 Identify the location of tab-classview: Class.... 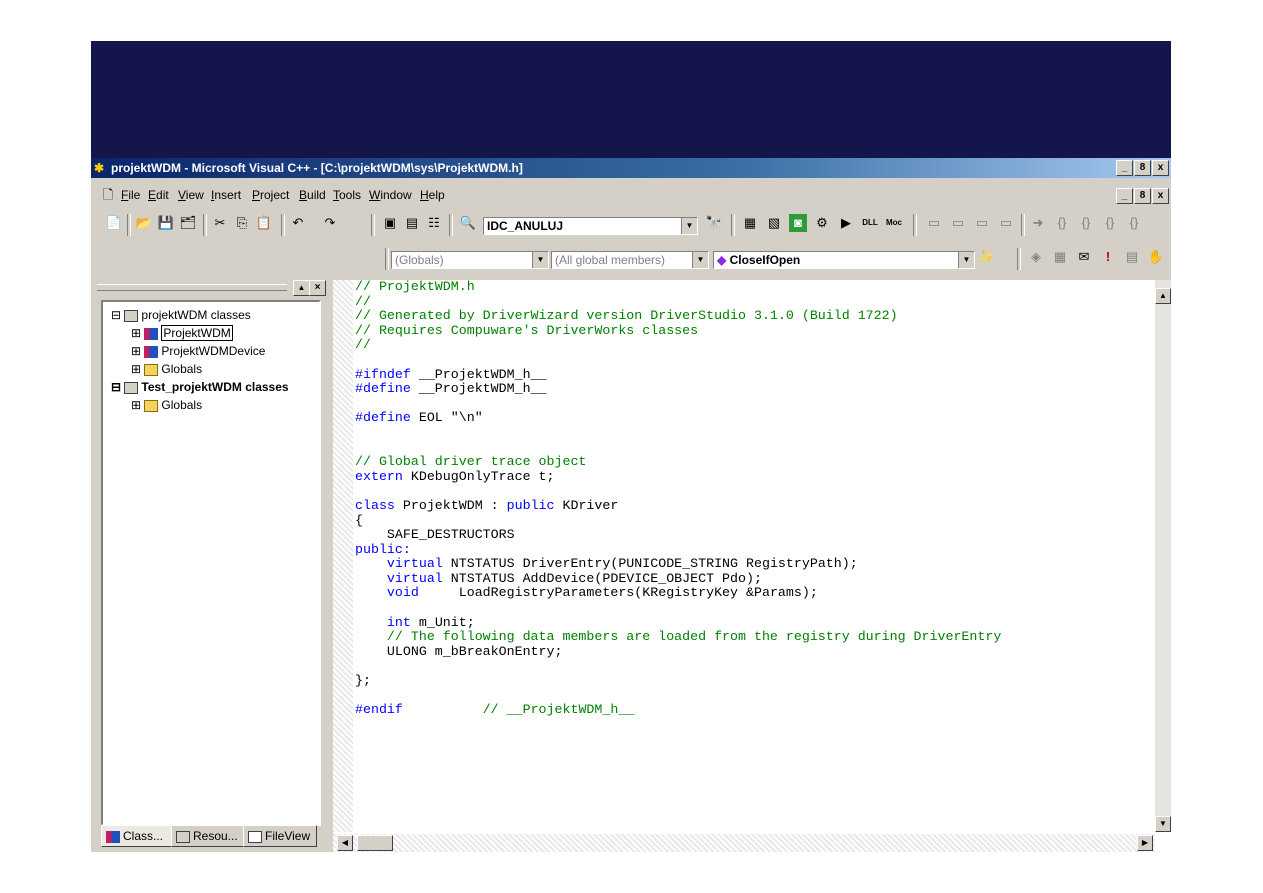
(137, 836).